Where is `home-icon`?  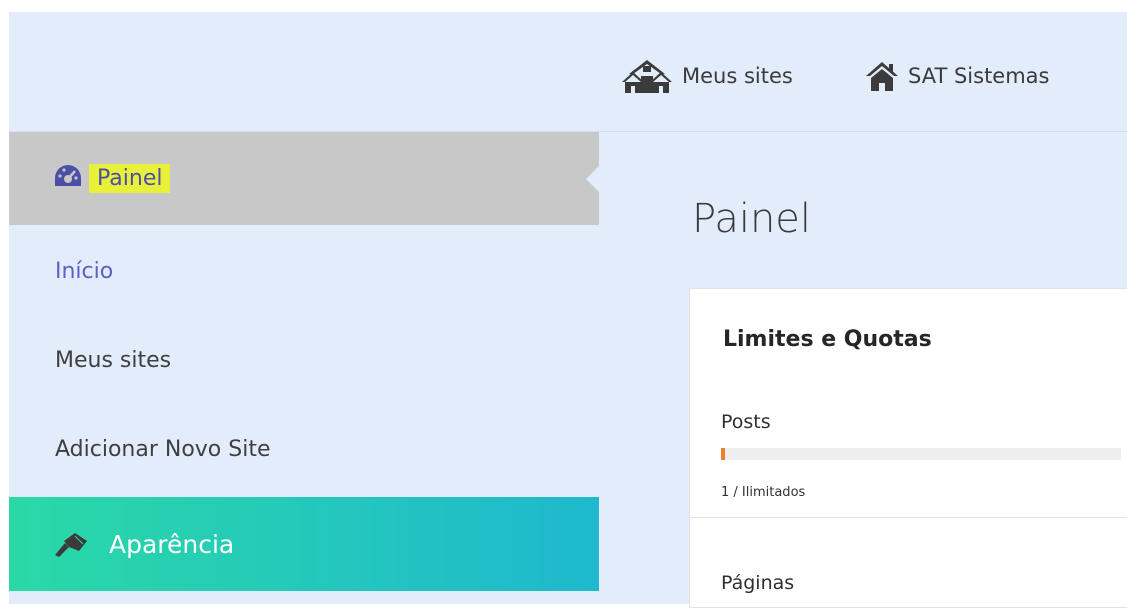
home-icon is located at coordinates (882, 76).